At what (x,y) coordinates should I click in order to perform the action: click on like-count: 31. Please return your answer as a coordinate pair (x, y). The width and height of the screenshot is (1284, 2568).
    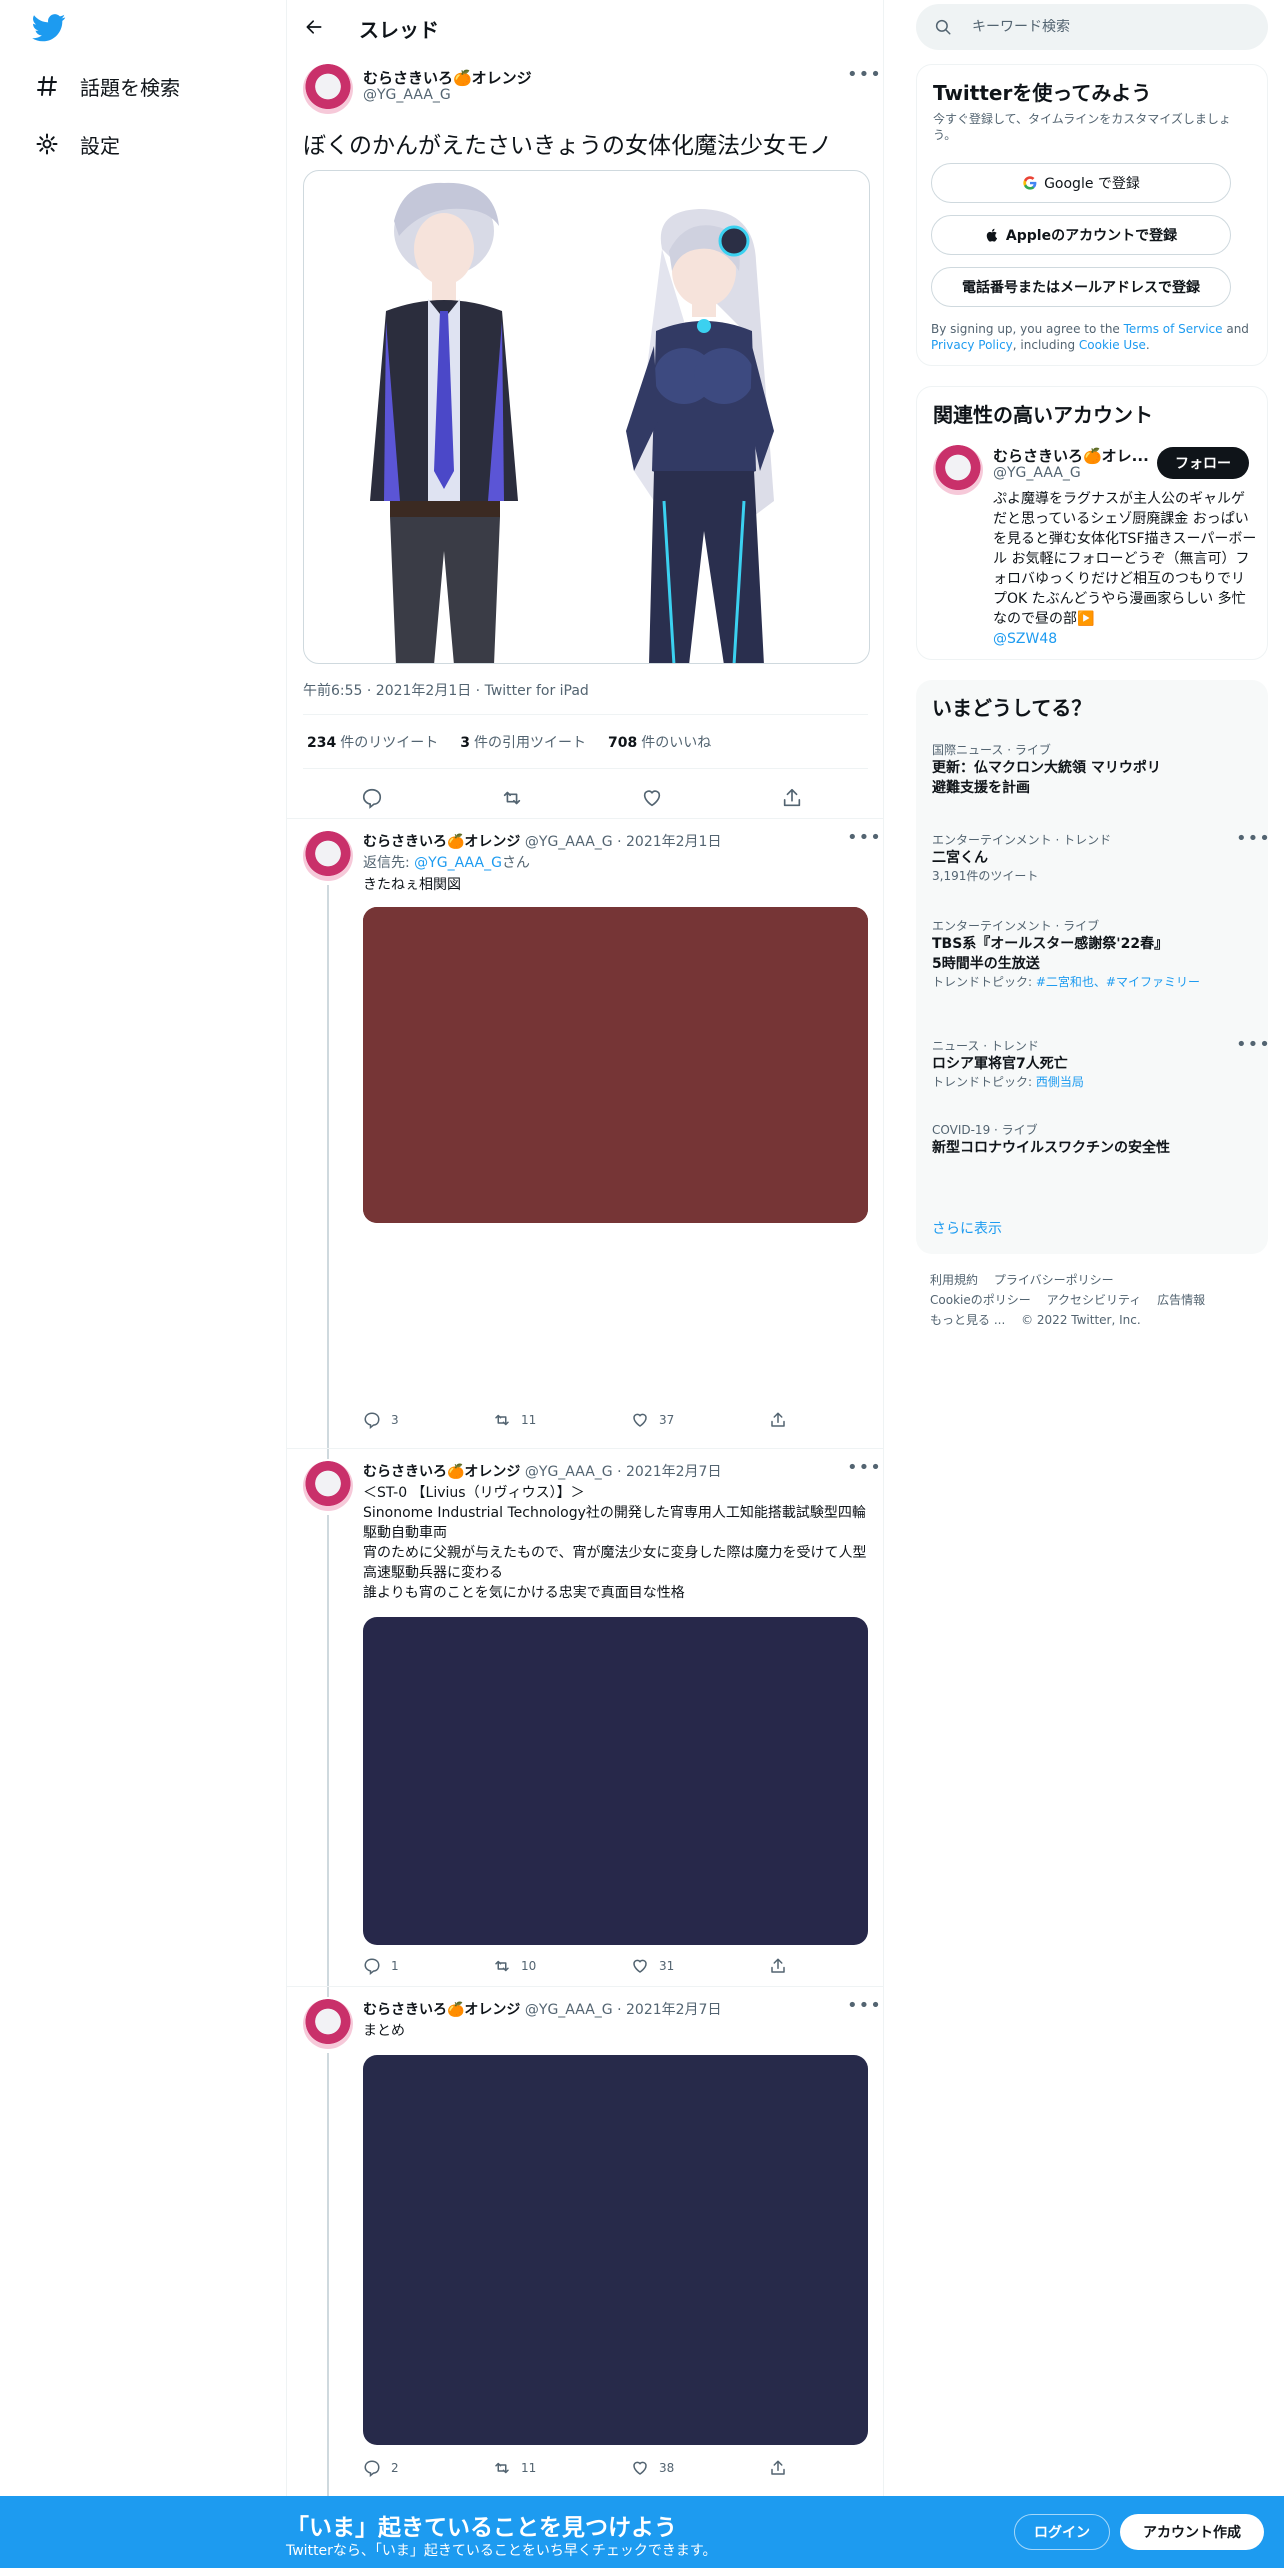
    Looking at the image, I should click on (667, 1966).